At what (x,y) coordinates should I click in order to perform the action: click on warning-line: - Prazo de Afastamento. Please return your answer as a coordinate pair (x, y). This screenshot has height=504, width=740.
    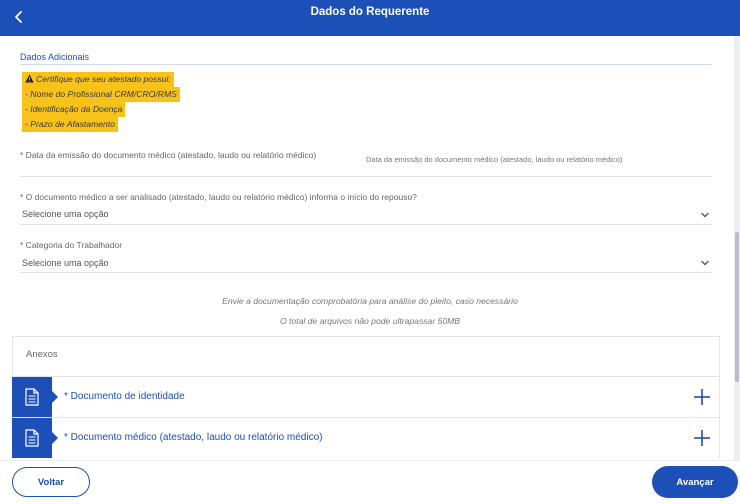
    Looking at the image, I should click on (70, 124).